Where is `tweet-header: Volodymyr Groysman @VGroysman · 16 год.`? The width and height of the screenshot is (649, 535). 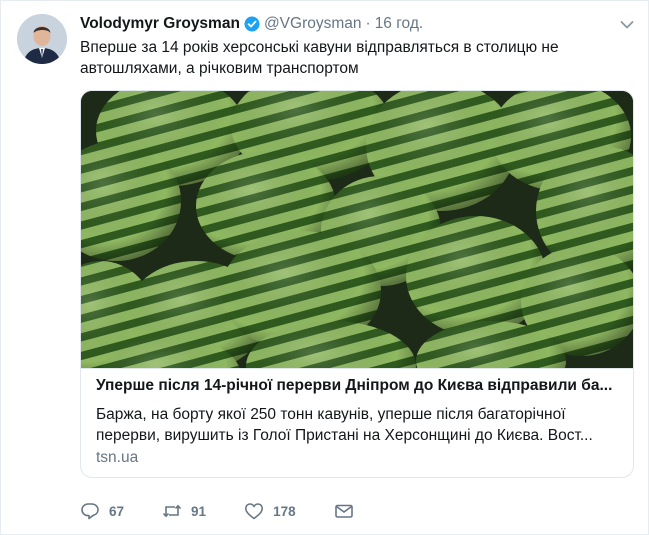
tweet-header: Volodymyr Groysman @VGroysman · 16 год. is located at coordinates (251, 24).